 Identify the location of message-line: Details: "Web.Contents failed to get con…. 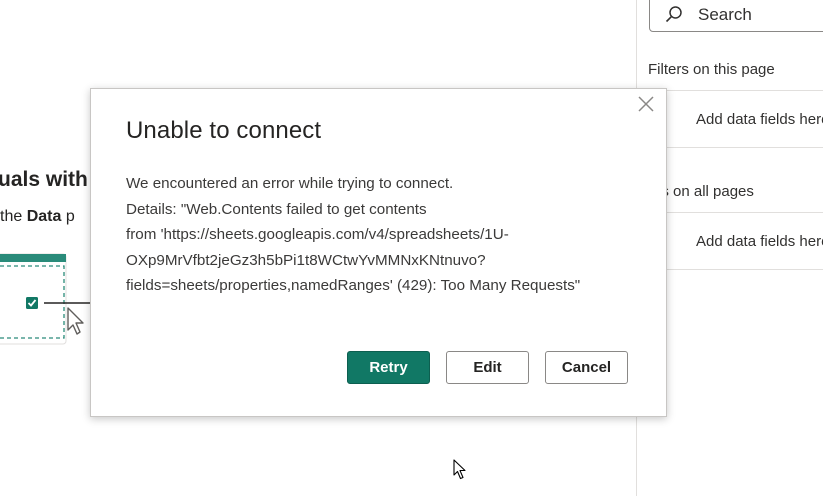
(276, 209).